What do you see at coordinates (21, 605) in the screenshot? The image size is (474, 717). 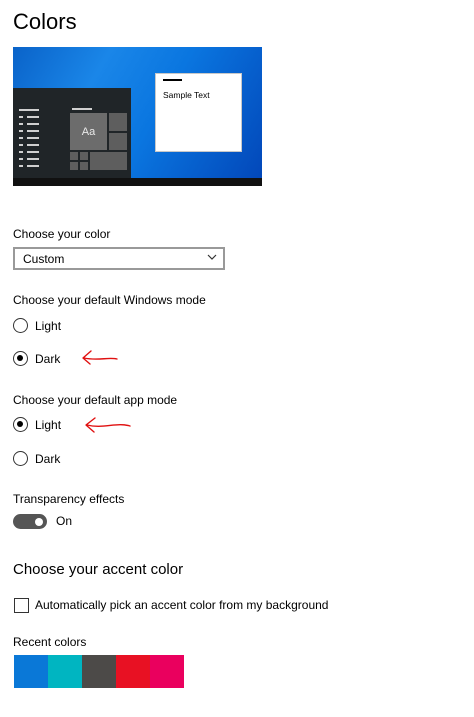 I see `auto-pick-accent-checkbox` at bounding box center [21, 605].